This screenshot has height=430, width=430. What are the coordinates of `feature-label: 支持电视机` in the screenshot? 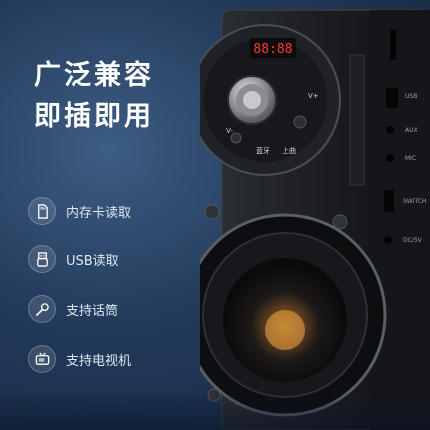 It's located at (99, 361).